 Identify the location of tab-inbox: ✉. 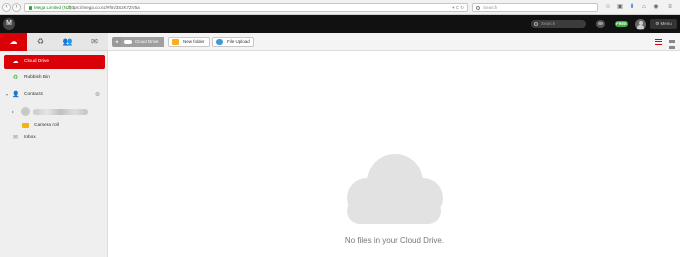
(94, 42).